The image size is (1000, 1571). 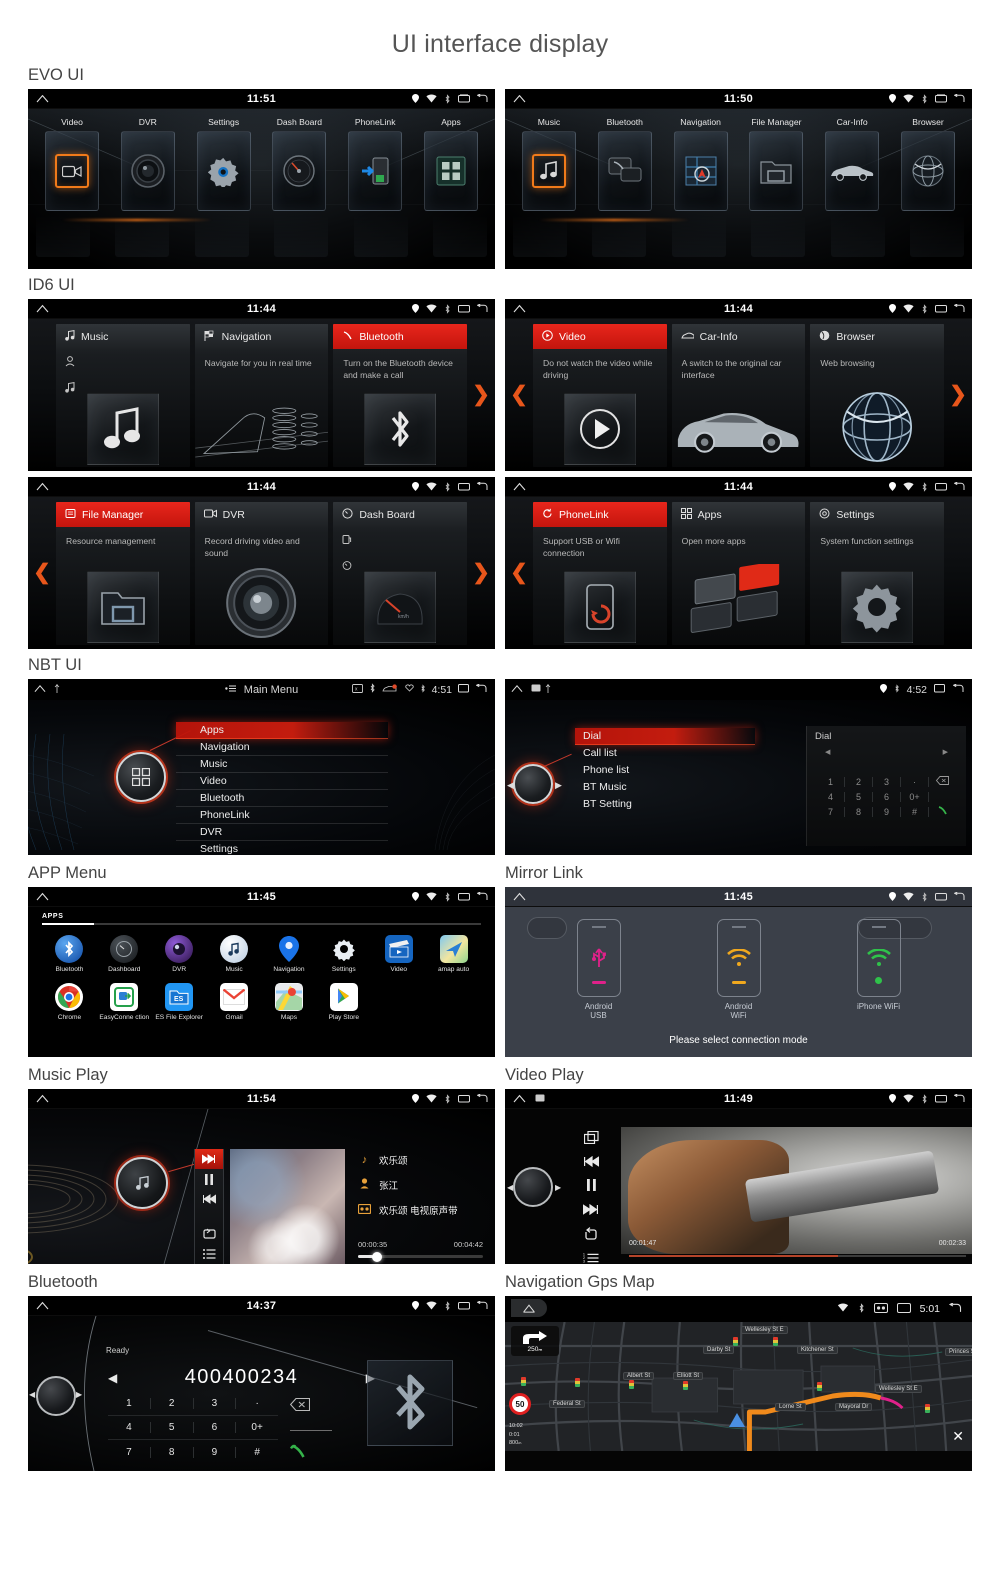 I want to click on prev-arrow-icon: ◀, so click(x=112, y=1378).